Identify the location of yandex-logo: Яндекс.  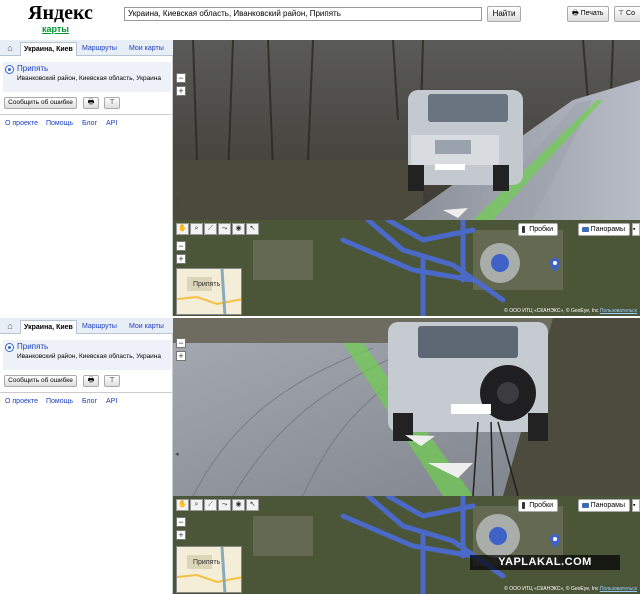
(60, 13).